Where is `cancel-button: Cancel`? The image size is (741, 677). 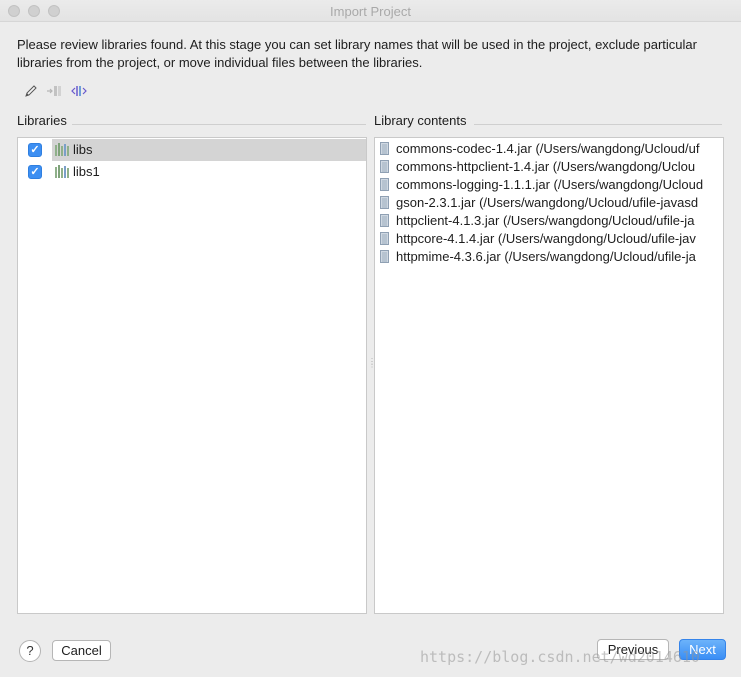 cancel-button: Cancel is located at coordinates (81, 650).